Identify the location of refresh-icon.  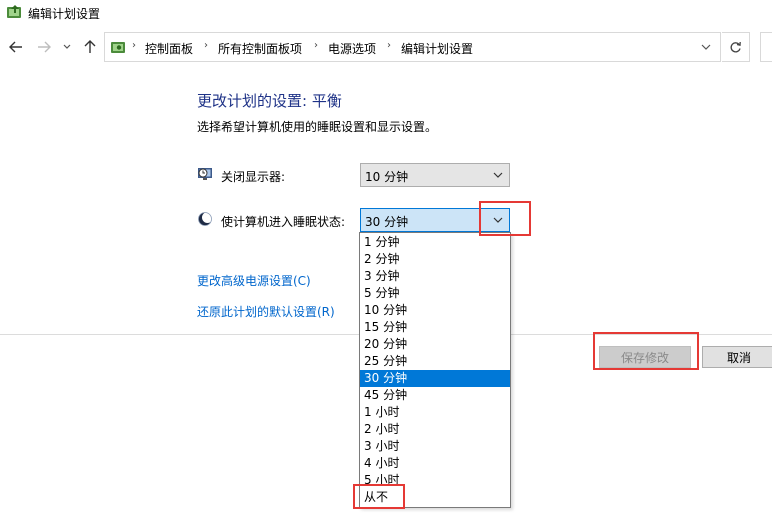
(735, 46).